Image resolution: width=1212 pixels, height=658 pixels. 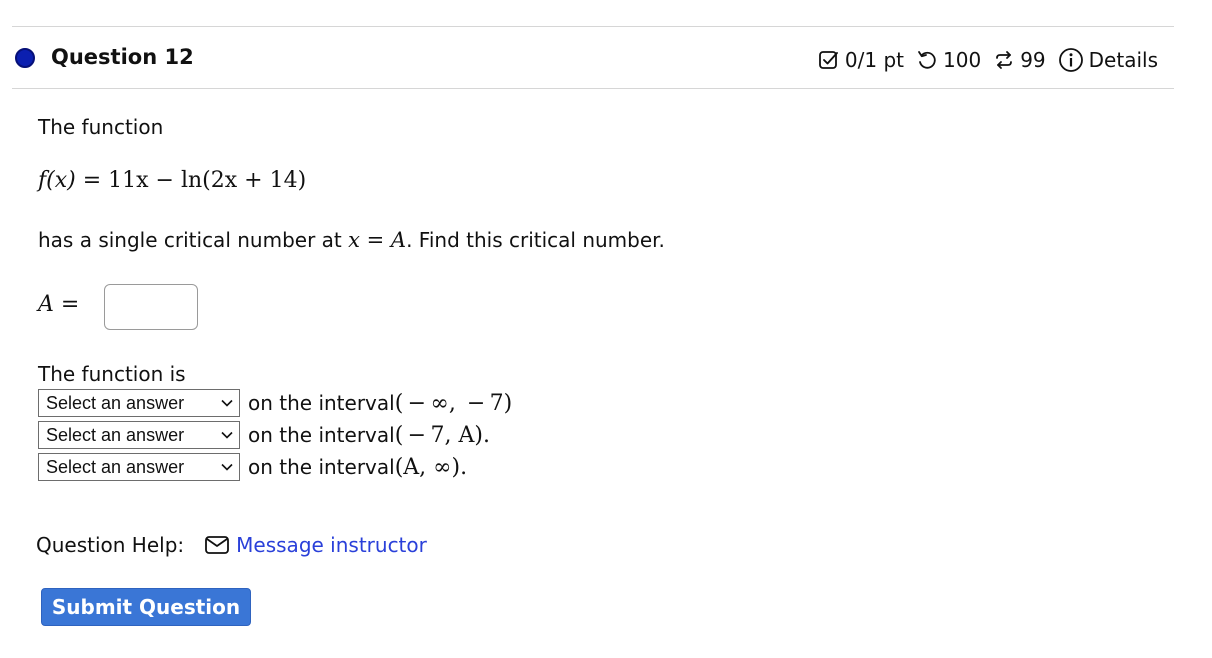 I want to click on submit-question-button: Submit Question, so click(x=146, y=607).